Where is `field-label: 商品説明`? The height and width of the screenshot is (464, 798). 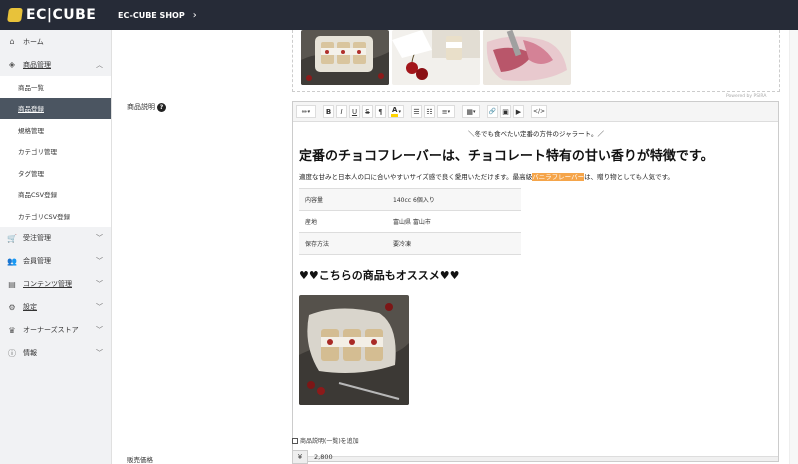
field-label: 商品説明 is located at coordinates (141, 107).